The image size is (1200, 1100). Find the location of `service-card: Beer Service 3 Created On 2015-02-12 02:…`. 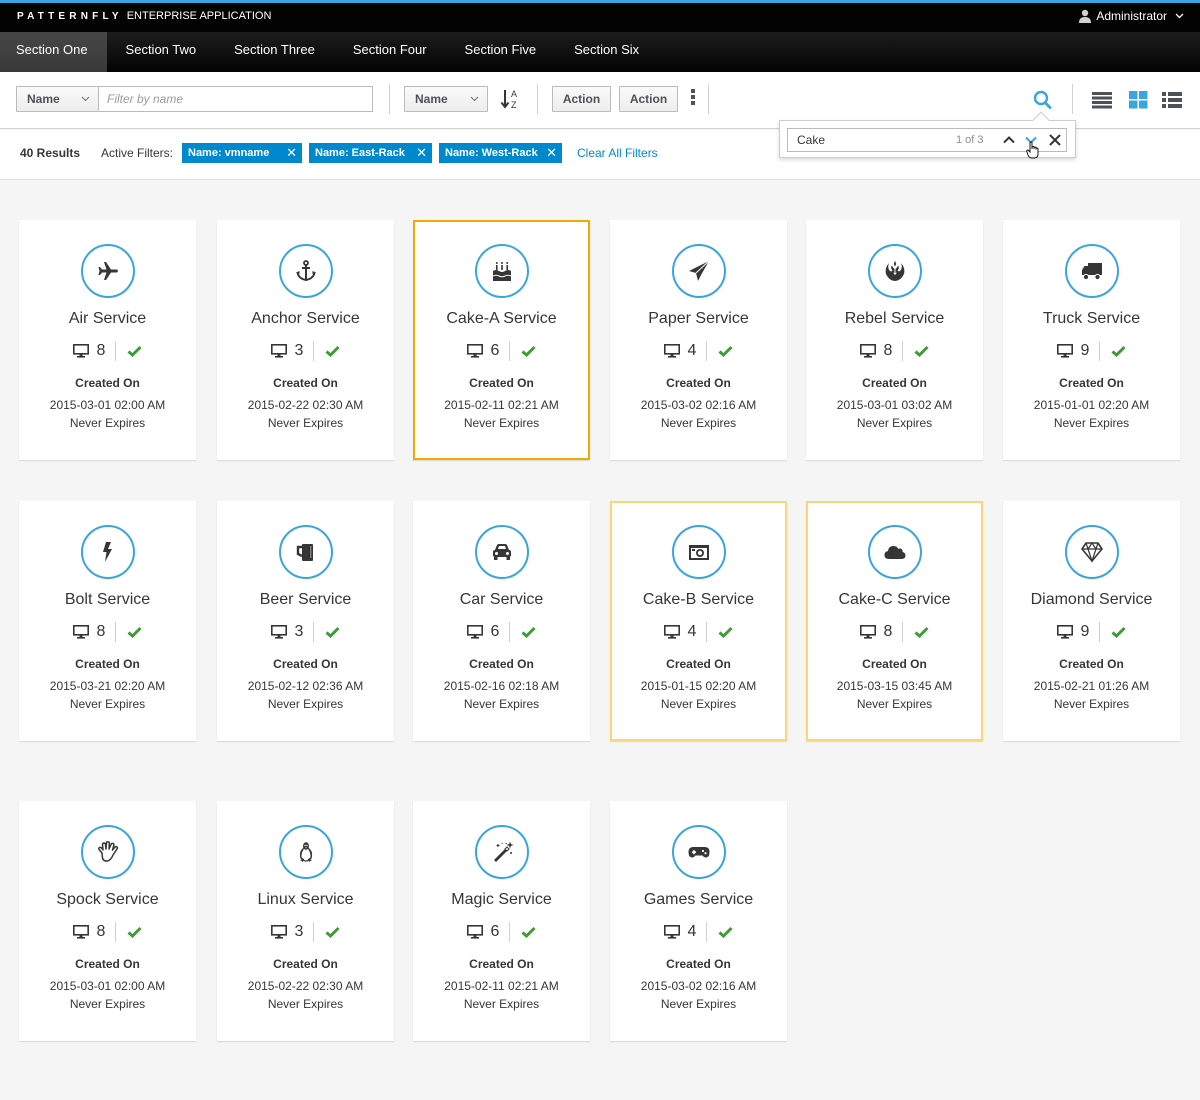

service-card: Beer Service 3 Created On 2015-02-12 02:… is located at coordinates (305, 621).